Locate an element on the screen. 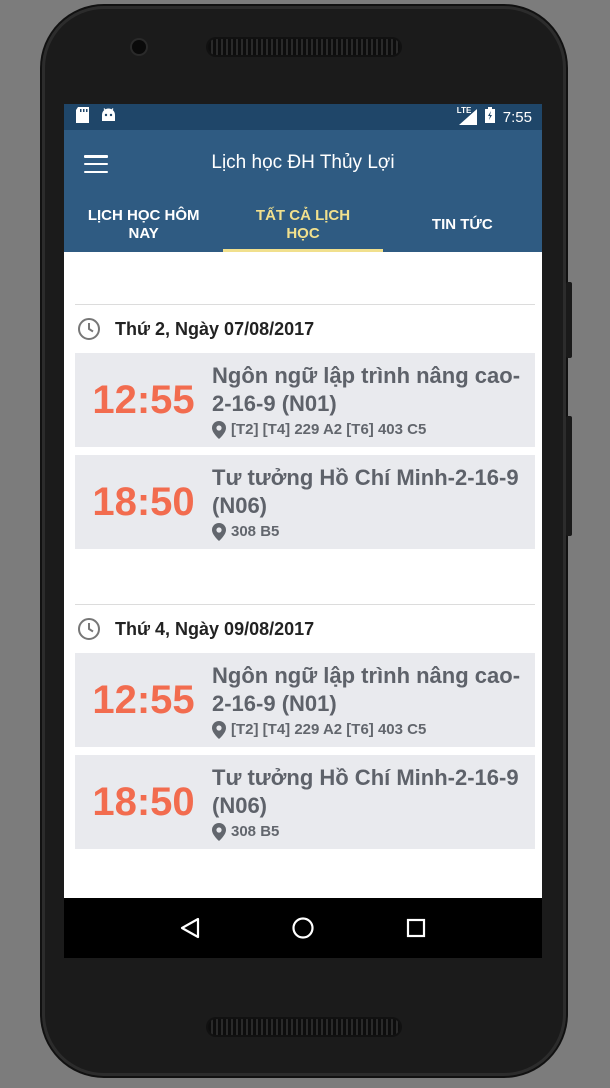 This screenshot has height=1088, width=610. lte-label: LTE is located at coordinates (464, 110).